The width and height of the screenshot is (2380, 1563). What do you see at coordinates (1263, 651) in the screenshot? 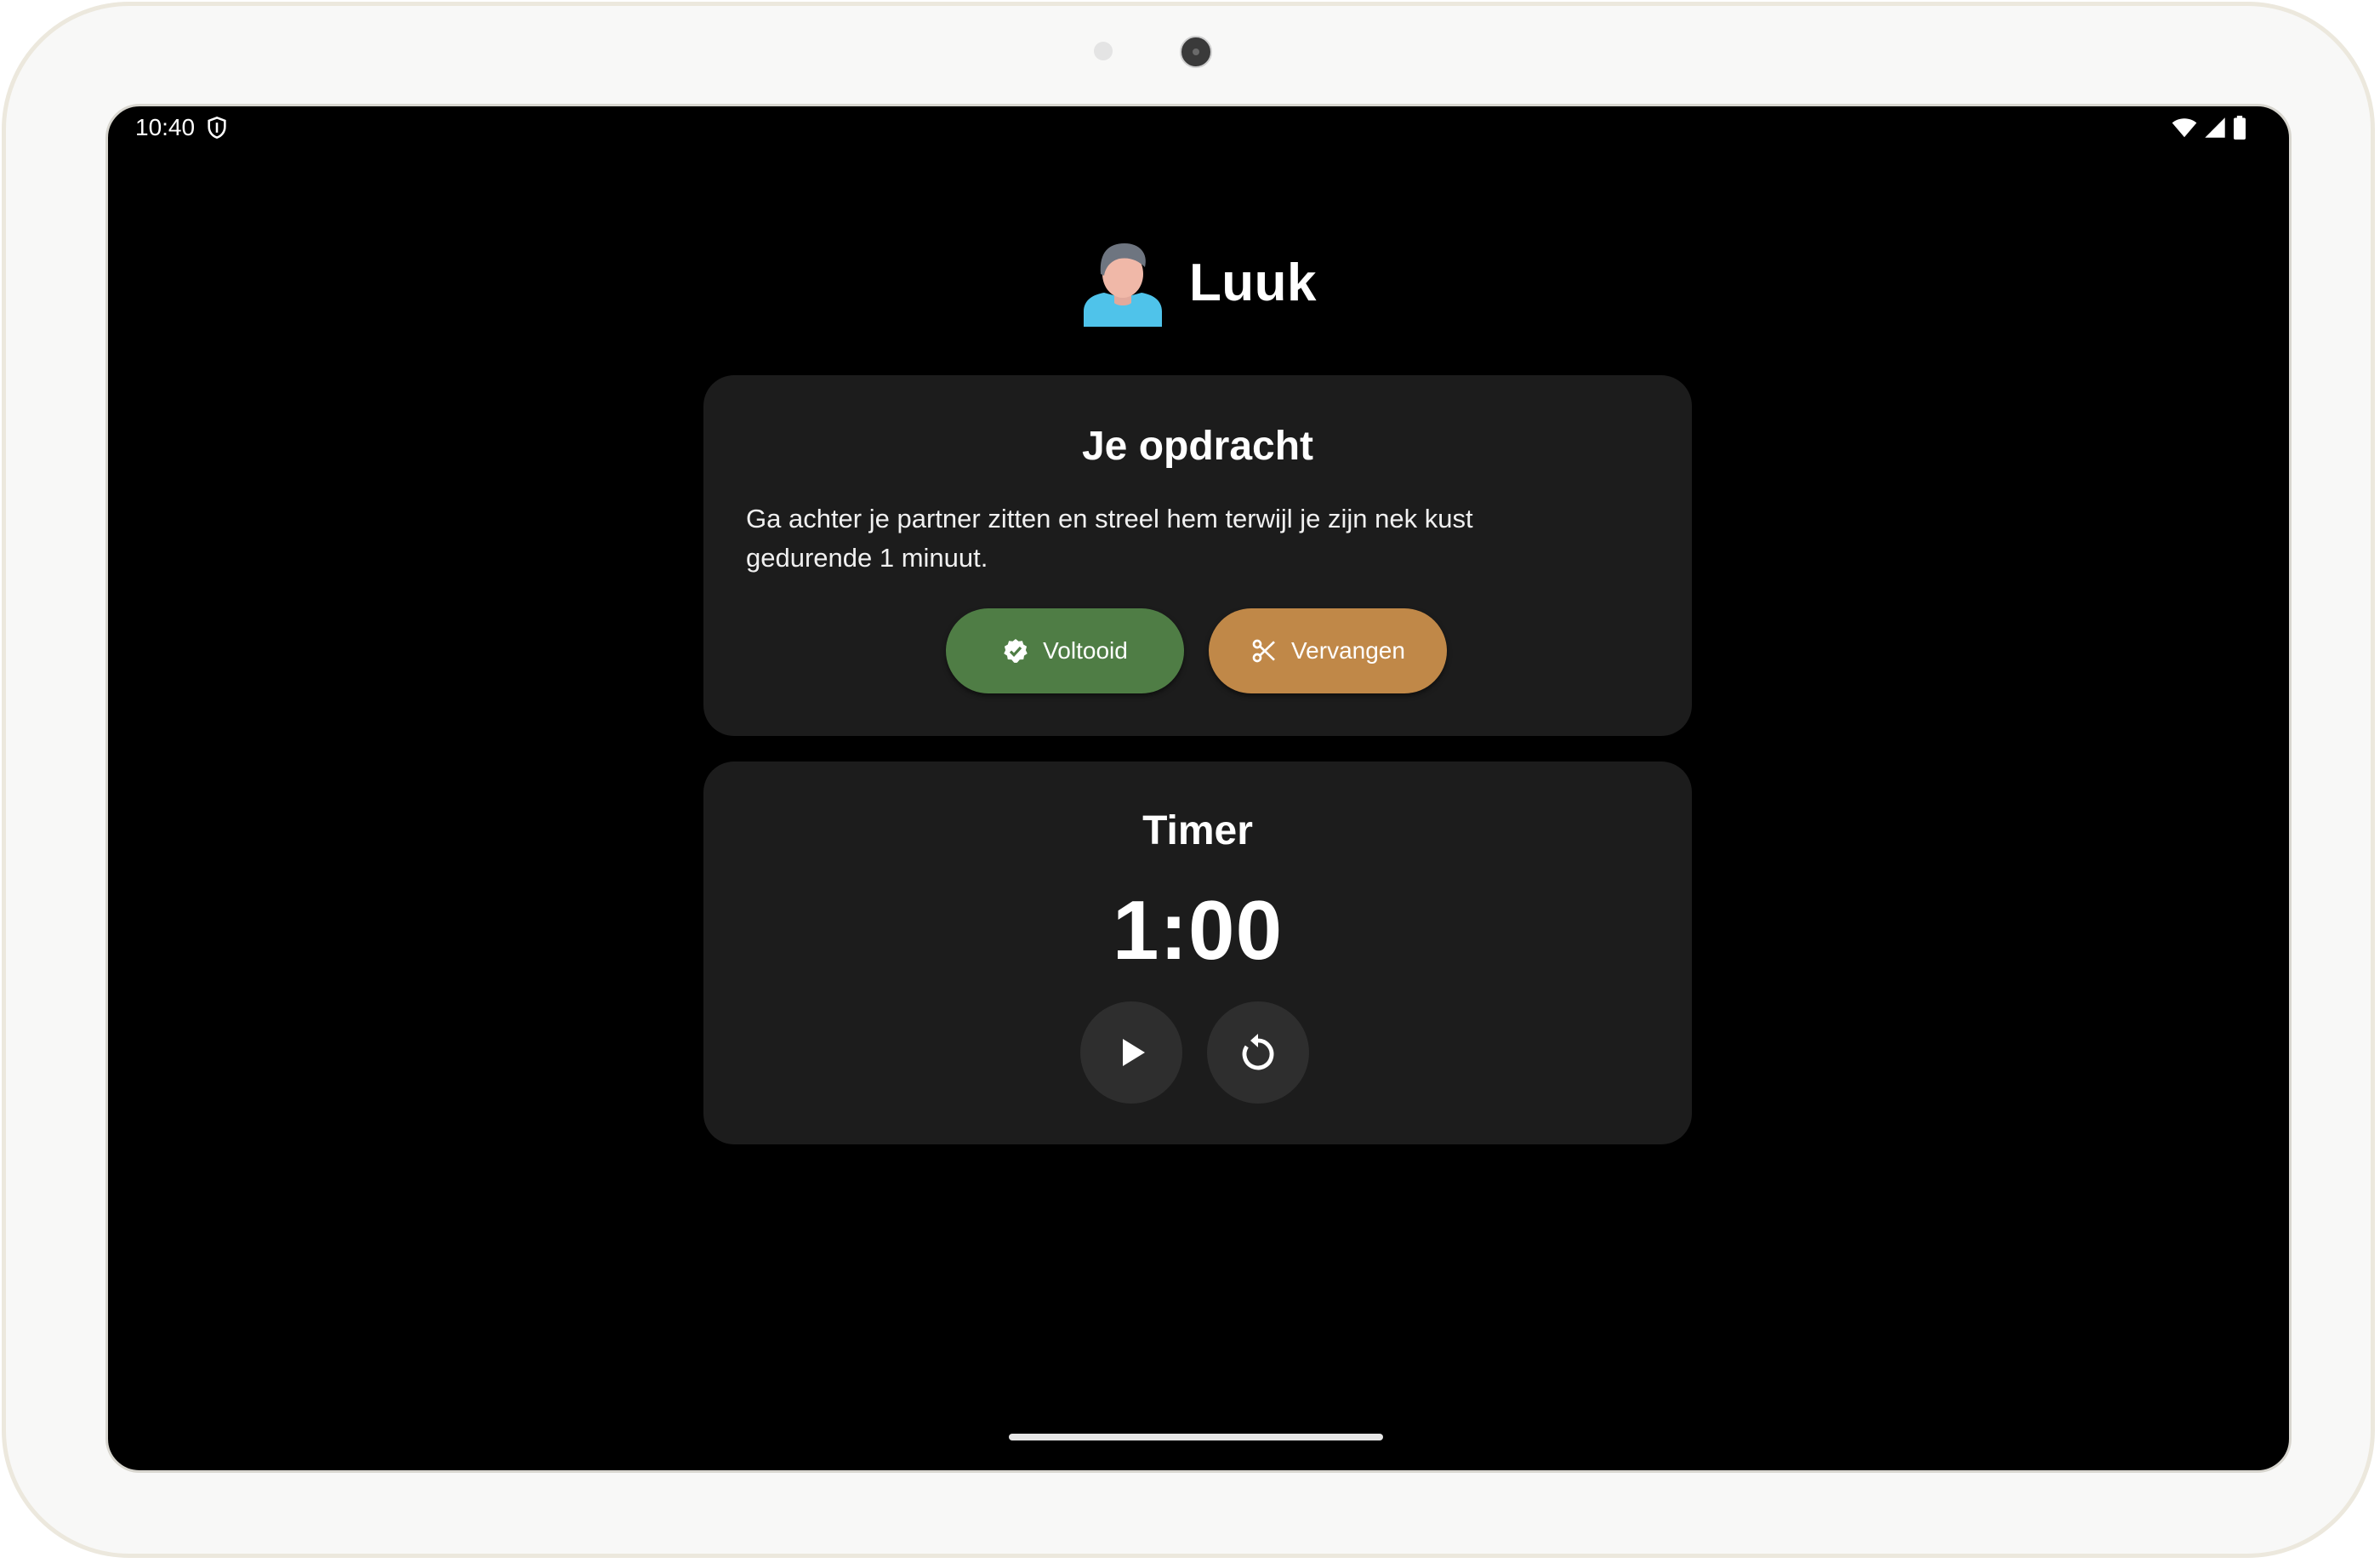
I see `scissors-icon` at bounding box center [1263, 651].